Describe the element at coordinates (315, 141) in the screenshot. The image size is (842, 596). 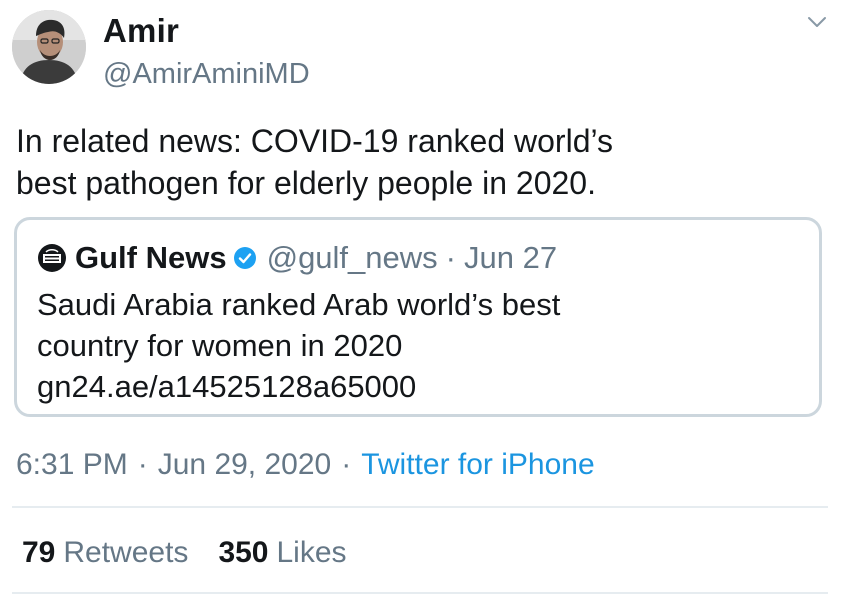
I see `tweet-text-line: In related news: COVID-19 ranked world’s` at that location.